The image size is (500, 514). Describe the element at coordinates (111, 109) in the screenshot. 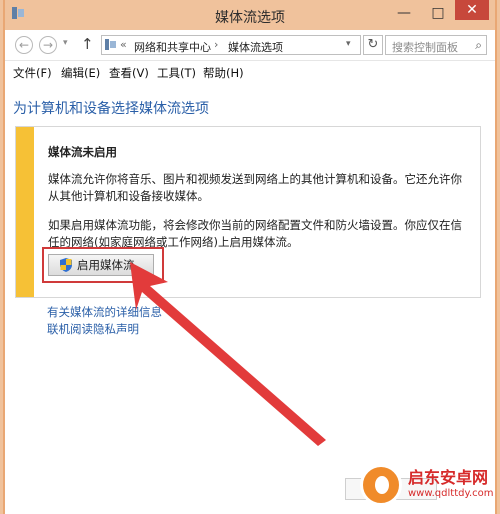

I see `page-title: 为计算机和设备选择媒体流选项` at that location.